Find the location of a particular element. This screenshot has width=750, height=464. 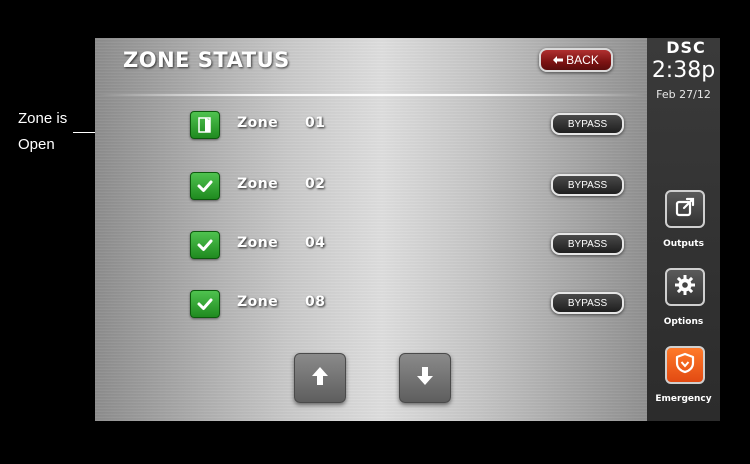

arrow-down-icon is located at coordinates (425, 378).